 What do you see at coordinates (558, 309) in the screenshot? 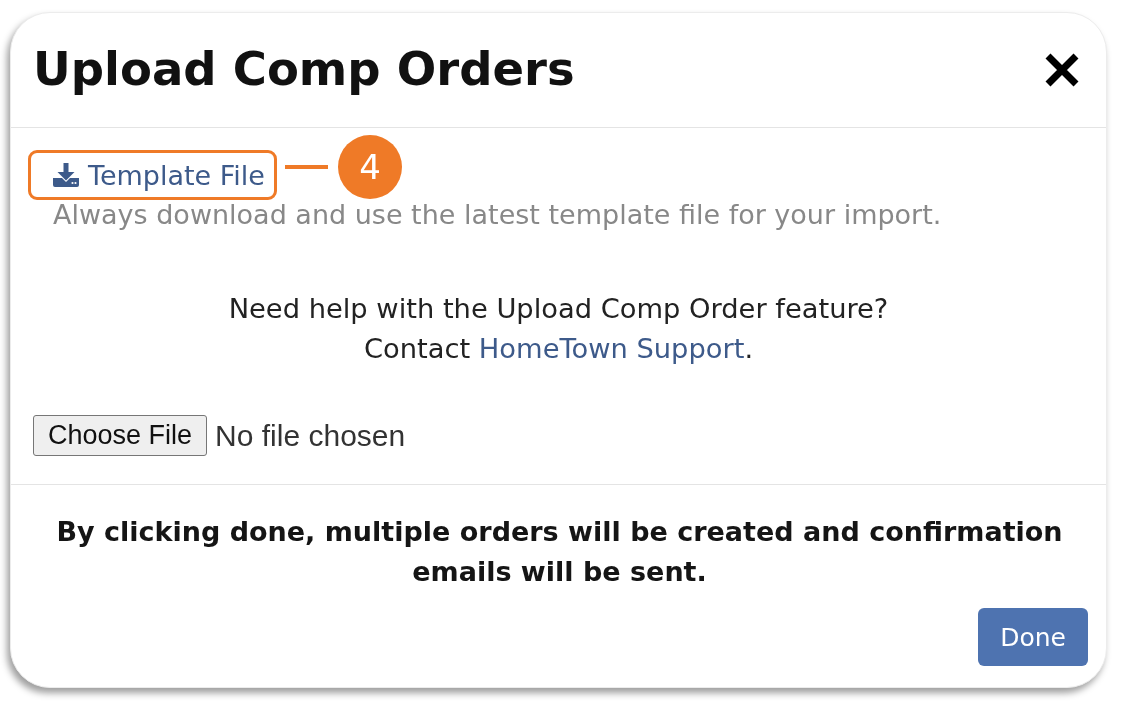
I see `help-question: Need help with the Upload Comp Order feature?` at bounding box center [558, 309].